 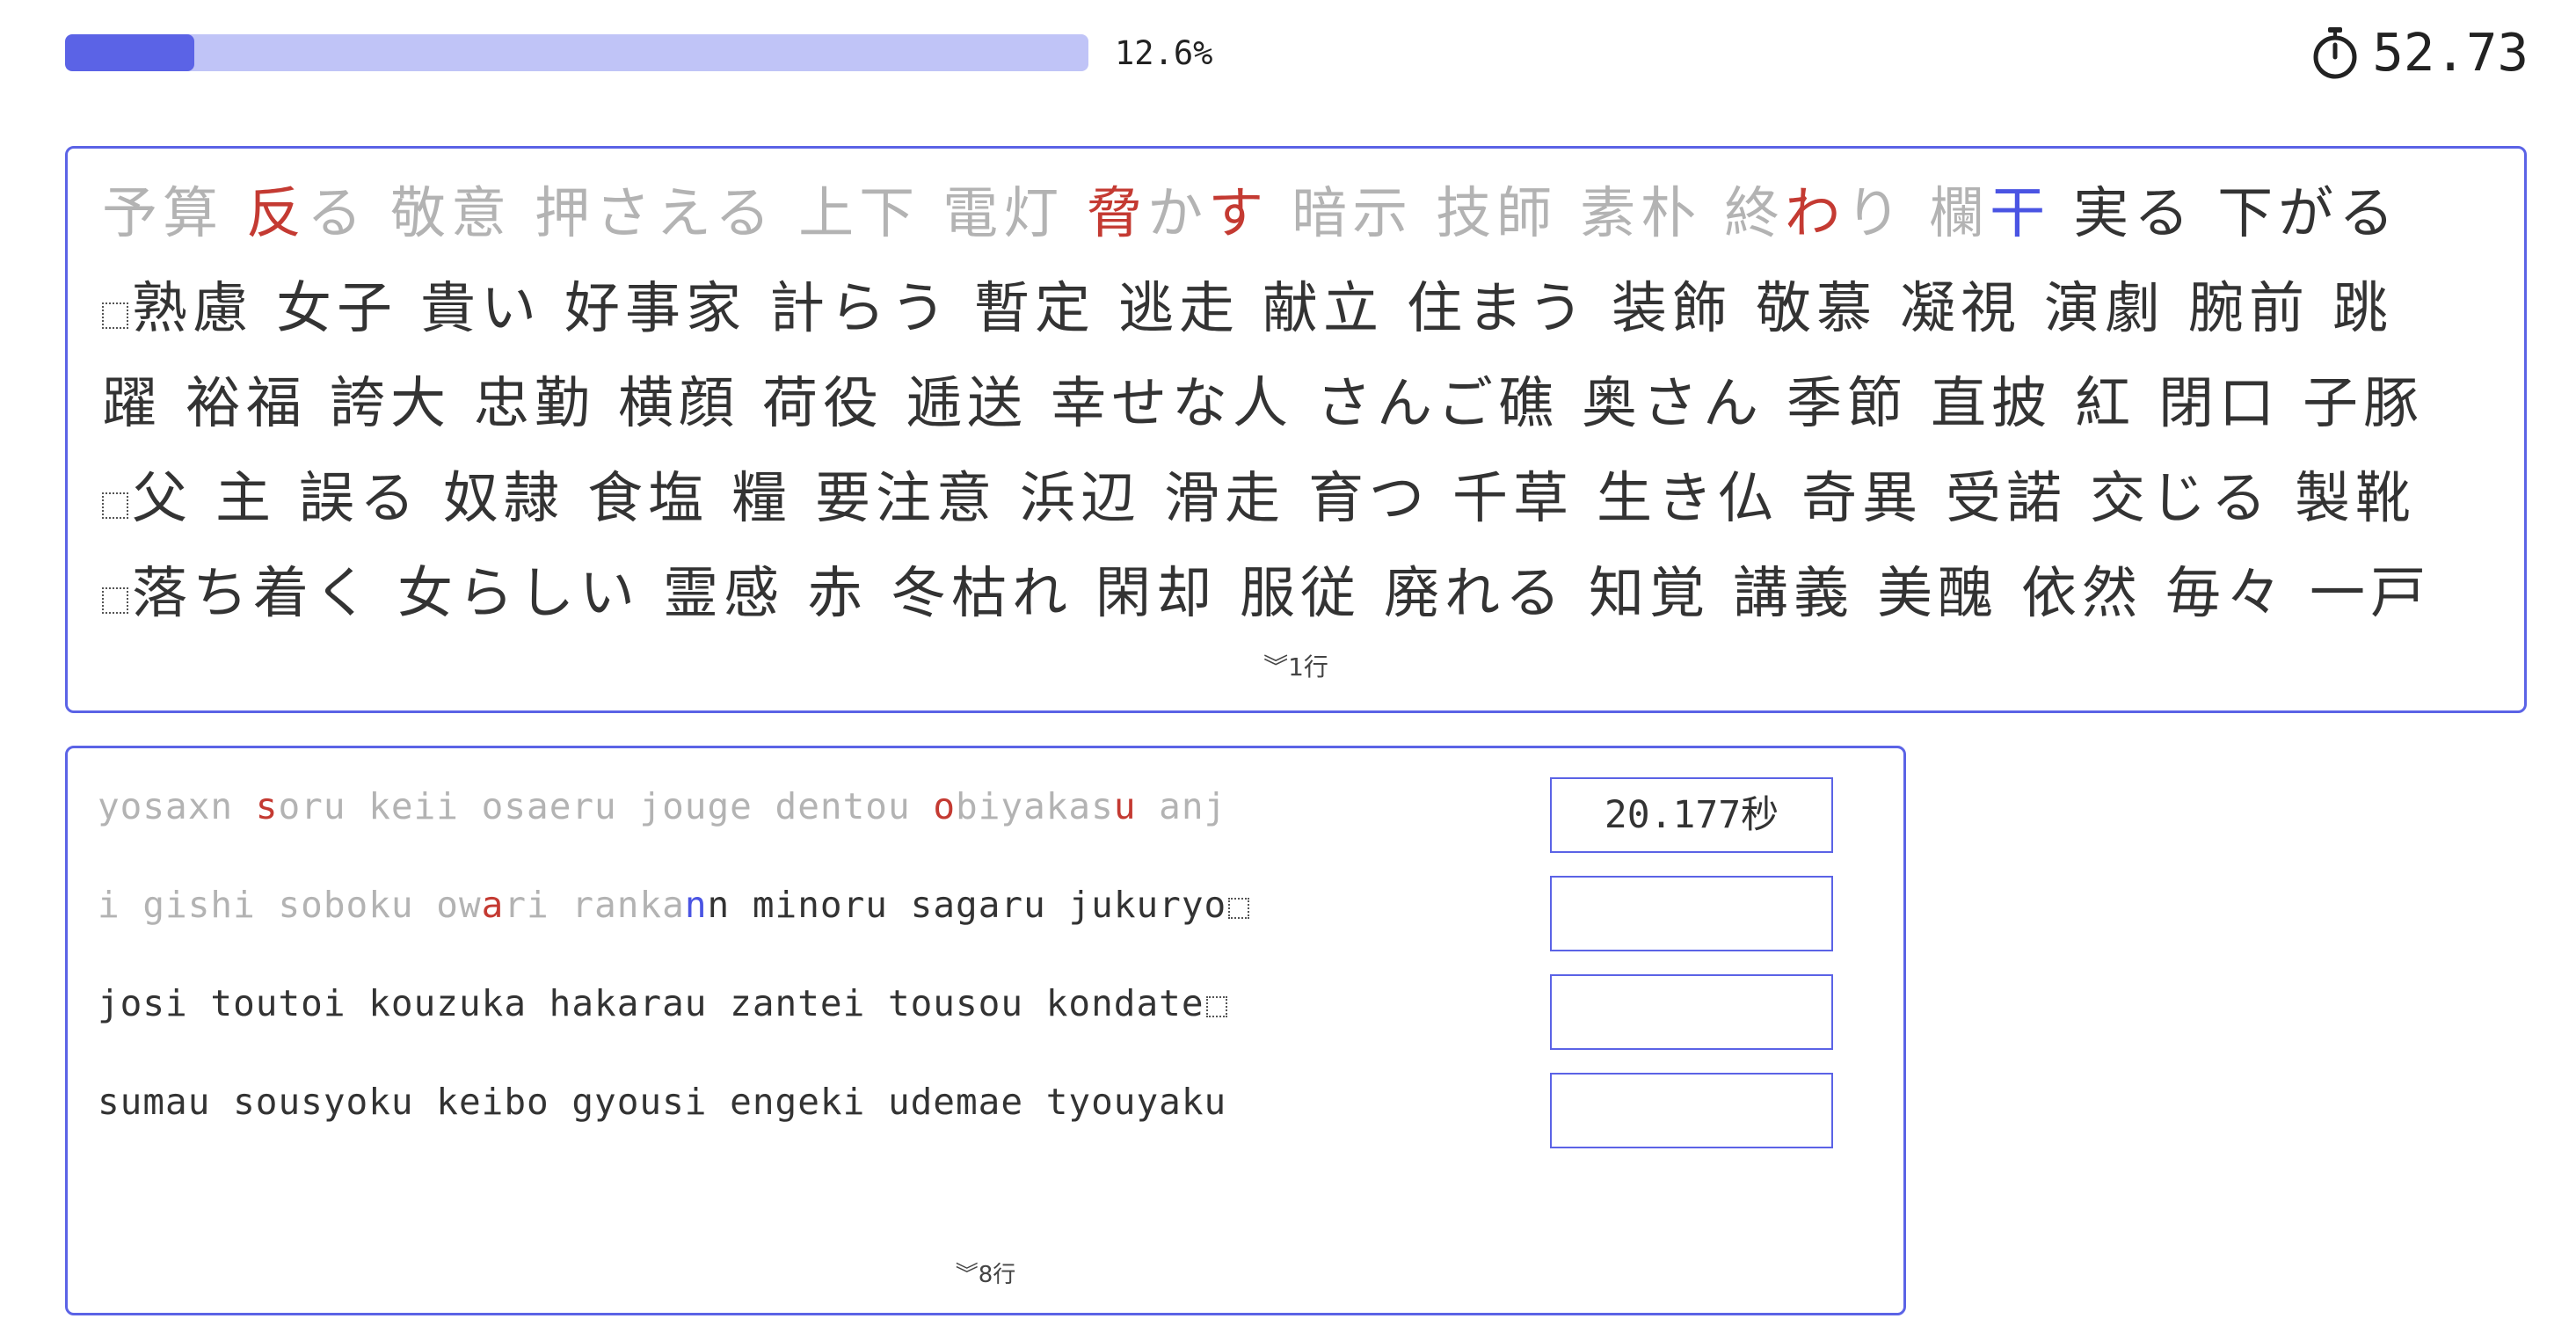 I want to click on romaji-segment: i gishi soboku ow, so click(x=290, y=905).